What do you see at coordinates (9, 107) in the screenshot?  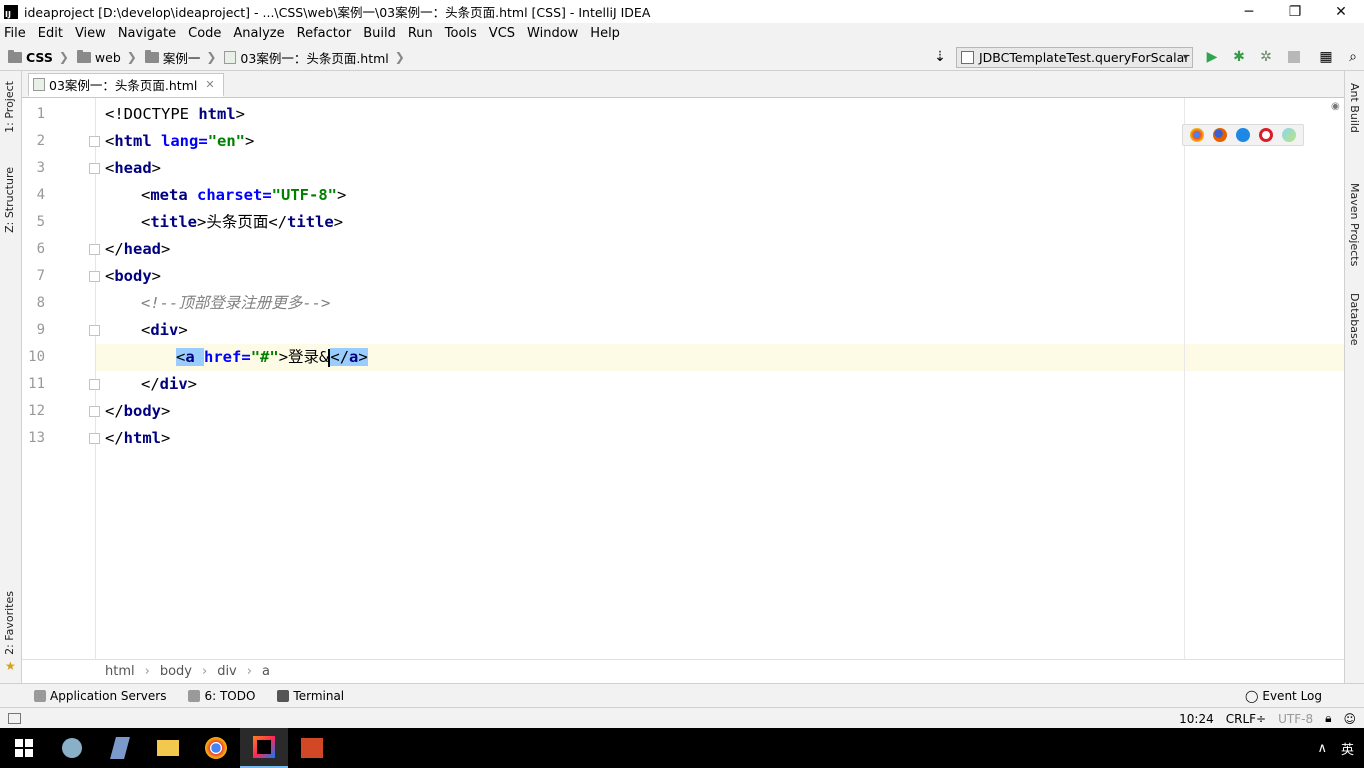 I see `project-tool-tab: 1: Project` at bounding box center [9, 107].